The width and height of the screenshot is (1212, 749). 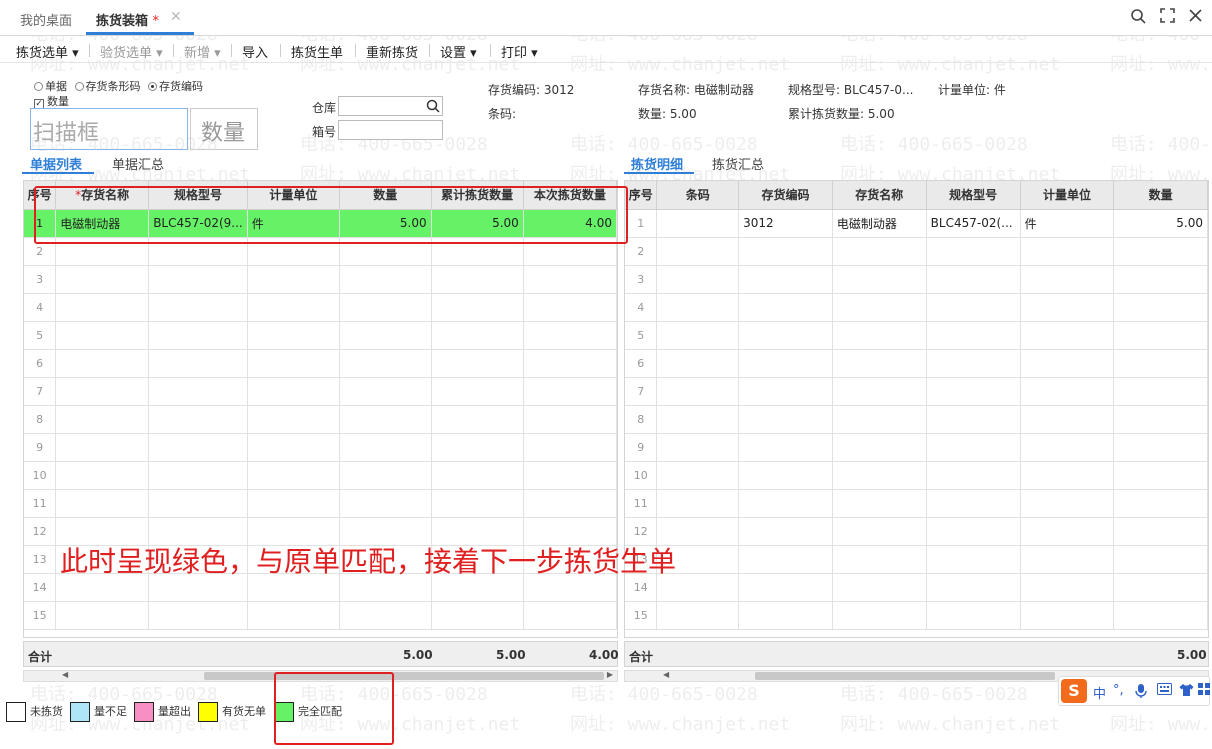 What do you see at coordinates (973, 195) in the screenshot?
I see `column-header: 规格型号` at bounding box center [973, 195].